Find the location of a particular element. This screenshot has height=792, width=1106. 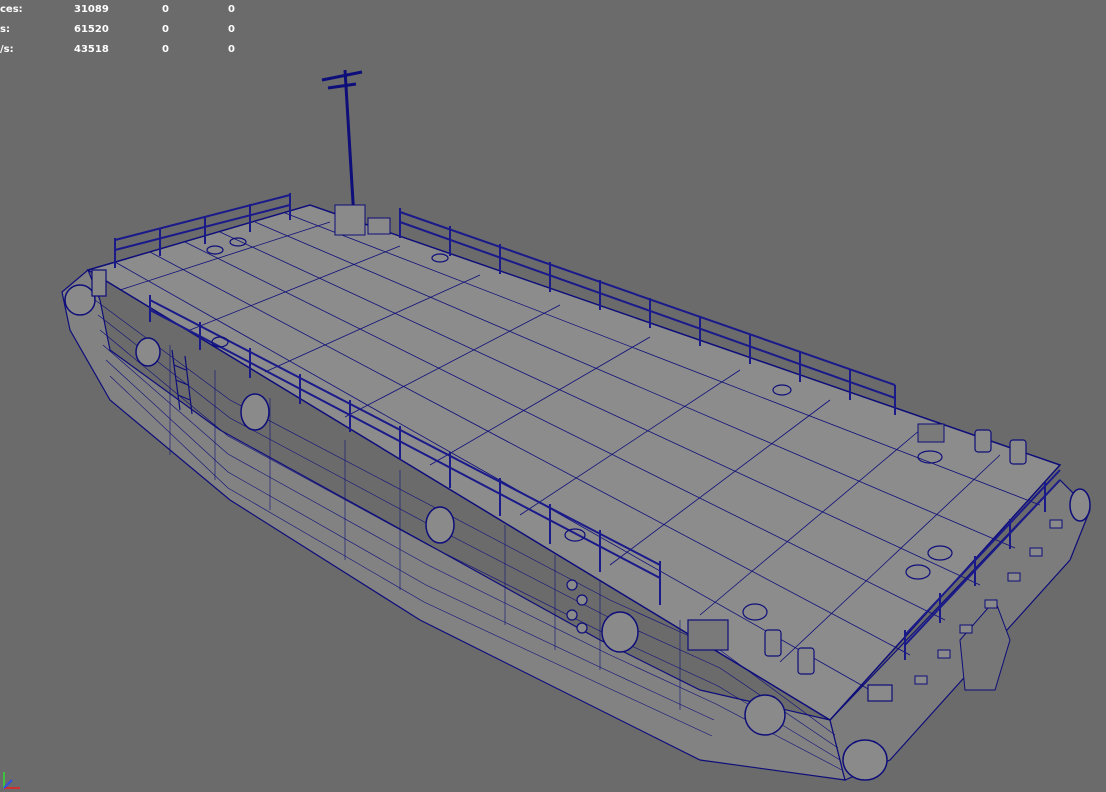

hud-label: /s: is located at coordinates (7, 49).